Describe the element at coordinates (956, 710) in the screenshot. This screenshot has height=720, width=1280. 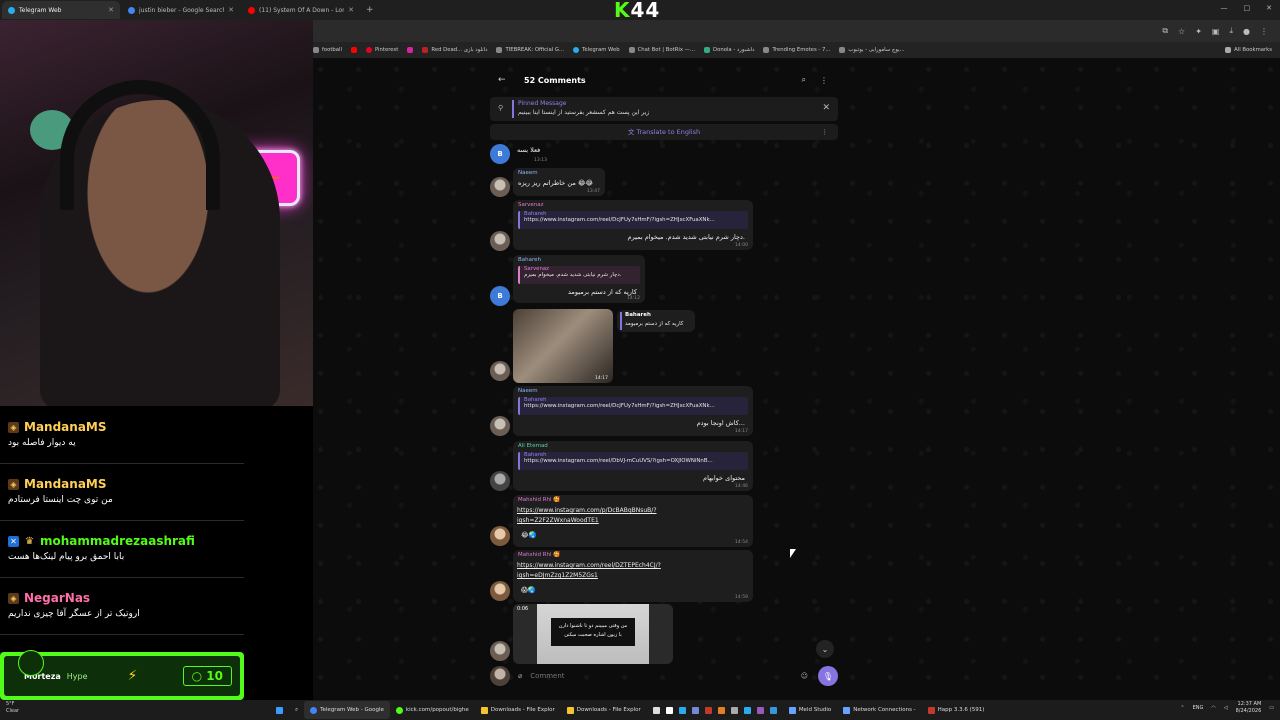
I see `taskbar-item-happ: Happ 3.3.6 (591)` at that location.